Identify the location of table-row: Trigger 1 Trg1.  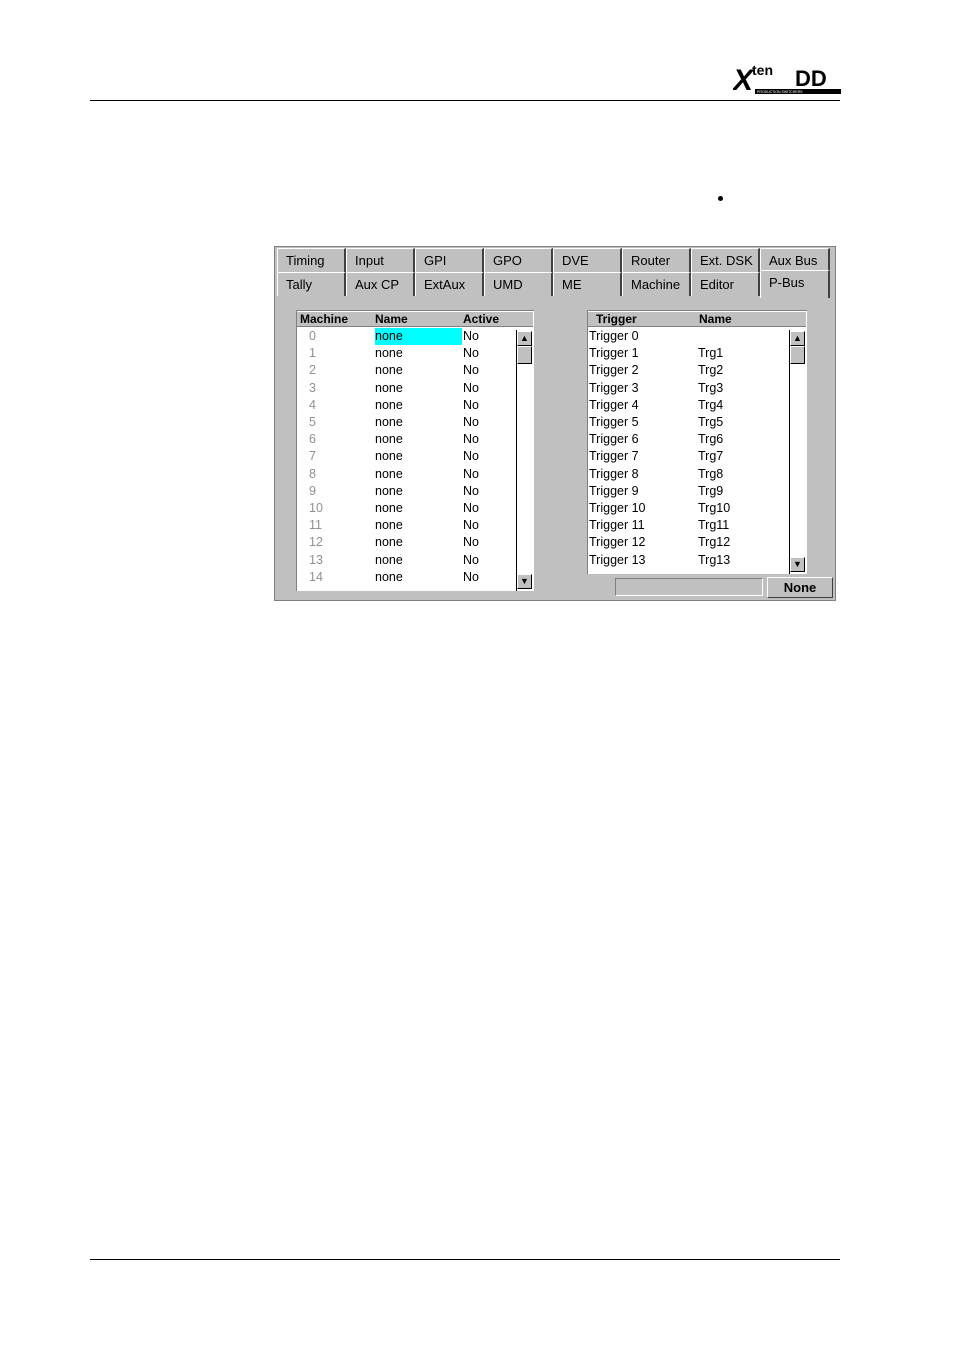
(688, 353).